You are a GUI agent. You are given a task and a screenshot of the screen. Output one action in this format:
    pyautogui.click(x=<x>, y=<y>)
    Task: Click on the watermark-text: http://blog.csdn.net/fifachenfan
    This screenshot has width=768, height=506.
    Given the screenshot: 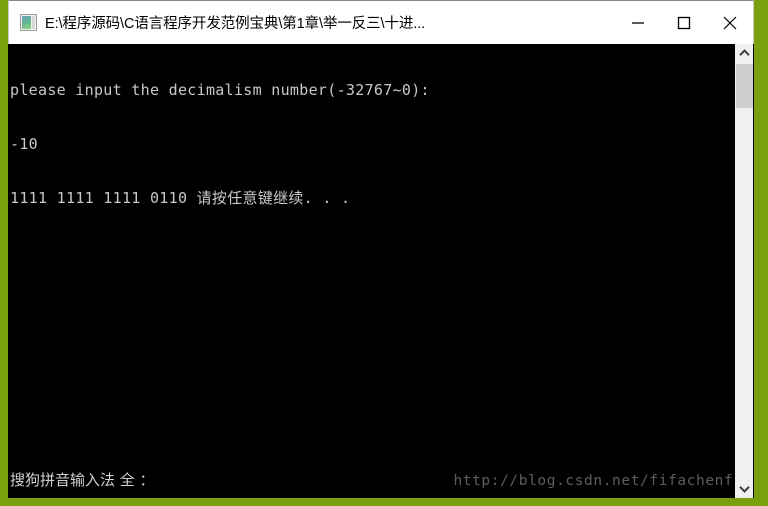 What is the action you would take?
    pyautogui.click(x=602, y=481)
    